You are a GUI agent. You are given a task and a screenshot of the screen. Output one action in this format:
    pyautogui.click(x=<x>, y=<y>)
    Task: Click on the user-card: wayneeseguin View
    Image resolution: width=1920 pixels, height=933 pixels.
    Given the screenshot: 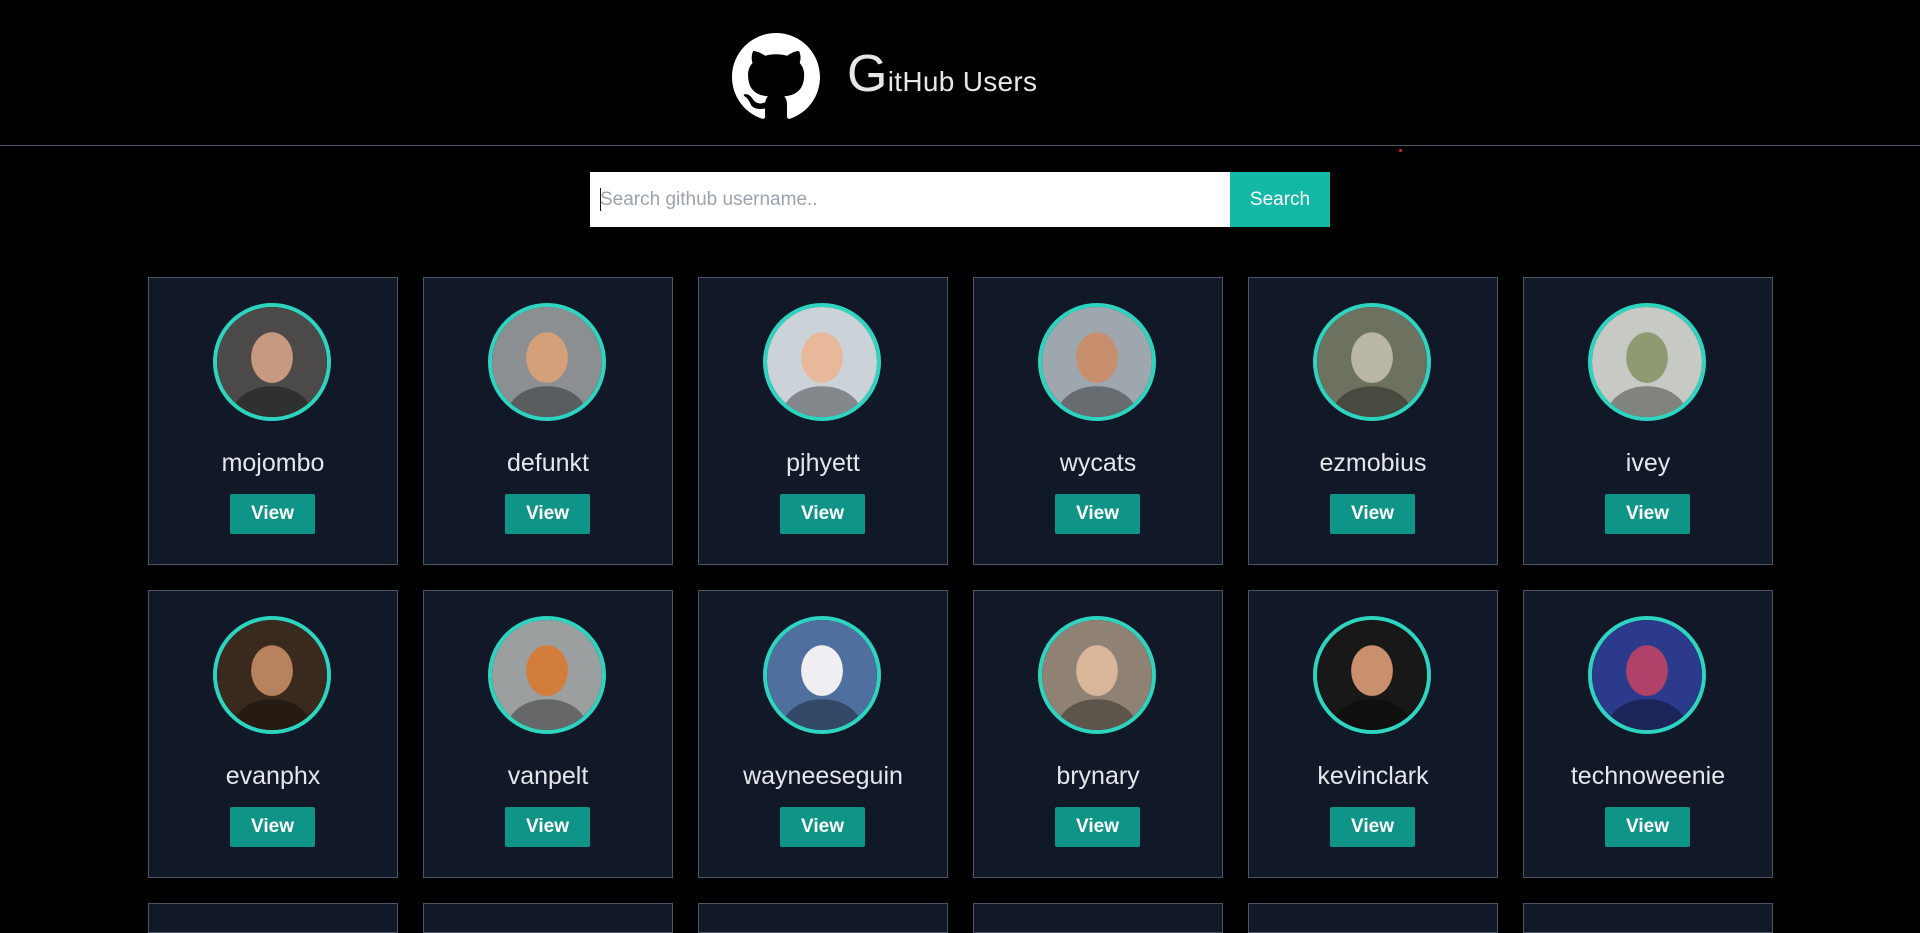 What is the action you would take?
    pyautogui.click(x=823, y=734)
    